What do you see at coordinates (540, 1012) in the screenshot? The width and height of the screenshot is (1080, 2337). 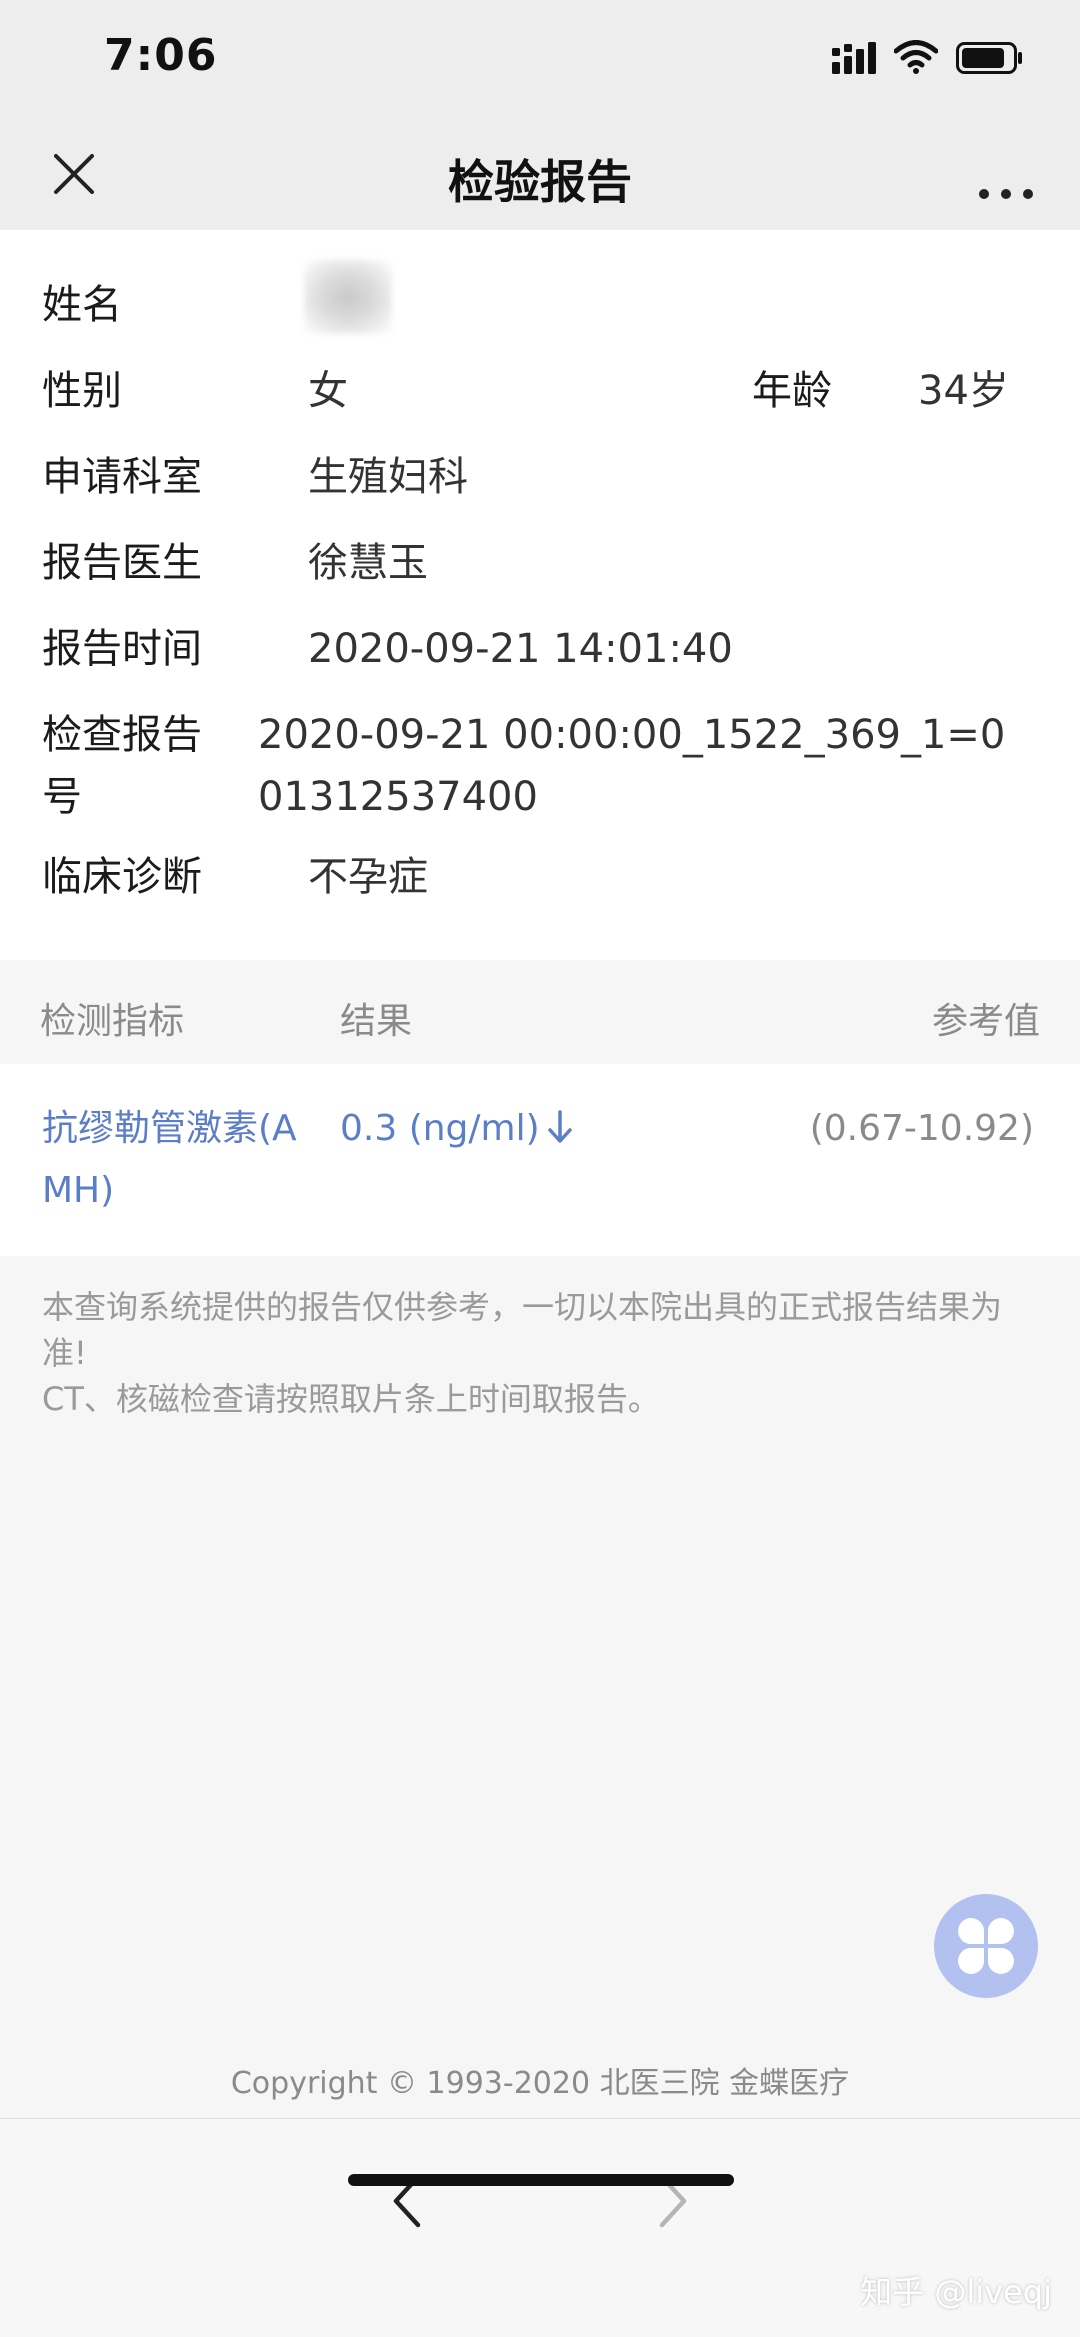 I see `results-table-header: 检测指标 结果 参考值` at bounding box center [540, 1012].